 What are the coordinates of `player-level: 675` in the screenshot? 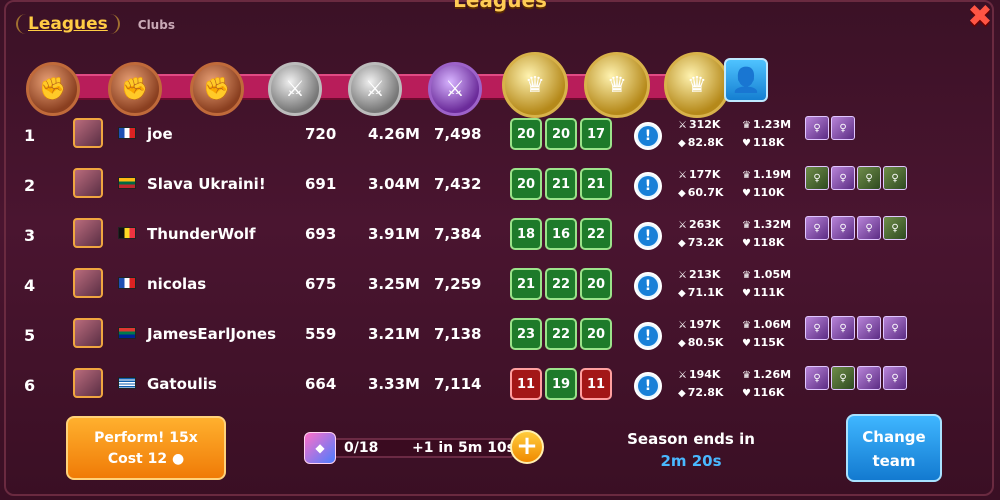 It's located at (321, 284).